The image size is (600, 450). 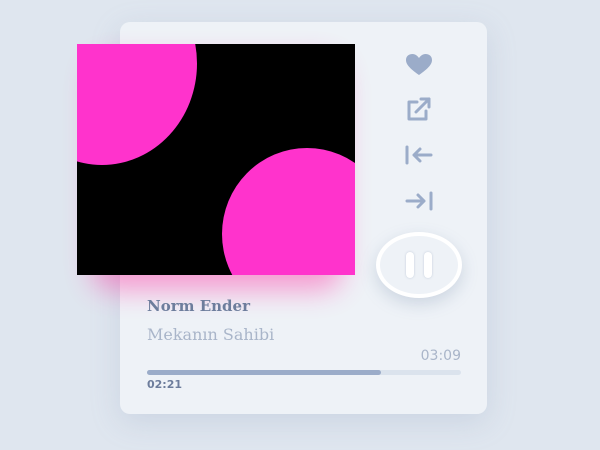 I want to click on skip-back-button, so click(x=419, y=155).